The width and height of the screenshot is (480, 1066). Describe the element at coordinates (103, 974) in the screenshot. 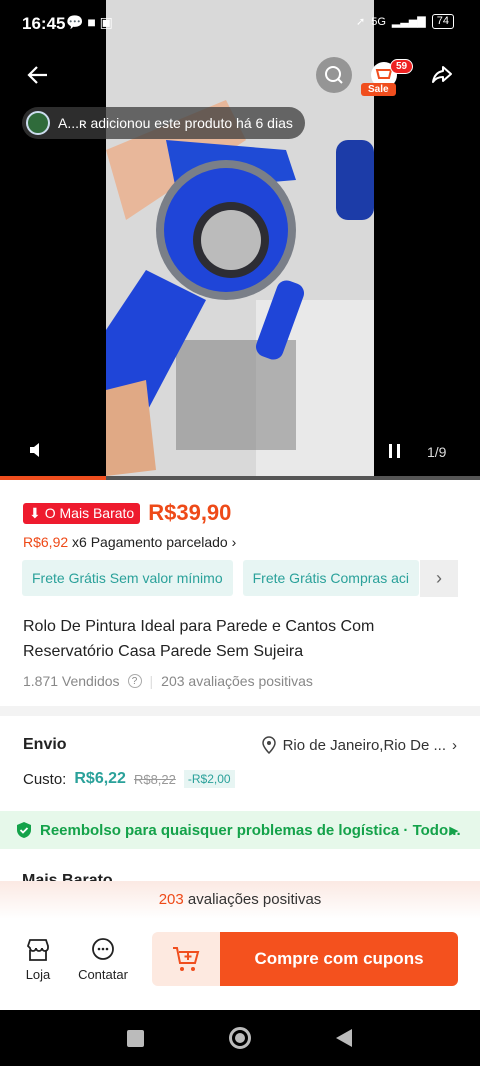

I see `chat-label: Contatar` at that location.